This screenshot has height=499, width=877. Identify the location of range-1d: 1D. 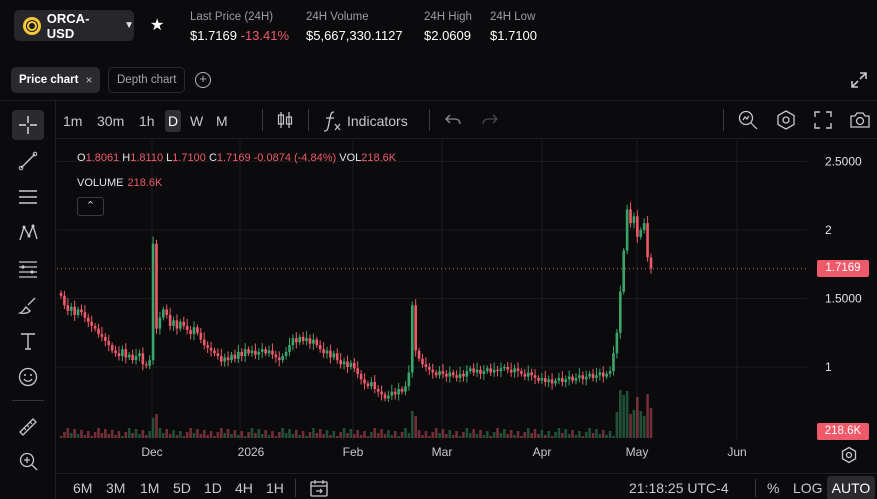
(213, 488).